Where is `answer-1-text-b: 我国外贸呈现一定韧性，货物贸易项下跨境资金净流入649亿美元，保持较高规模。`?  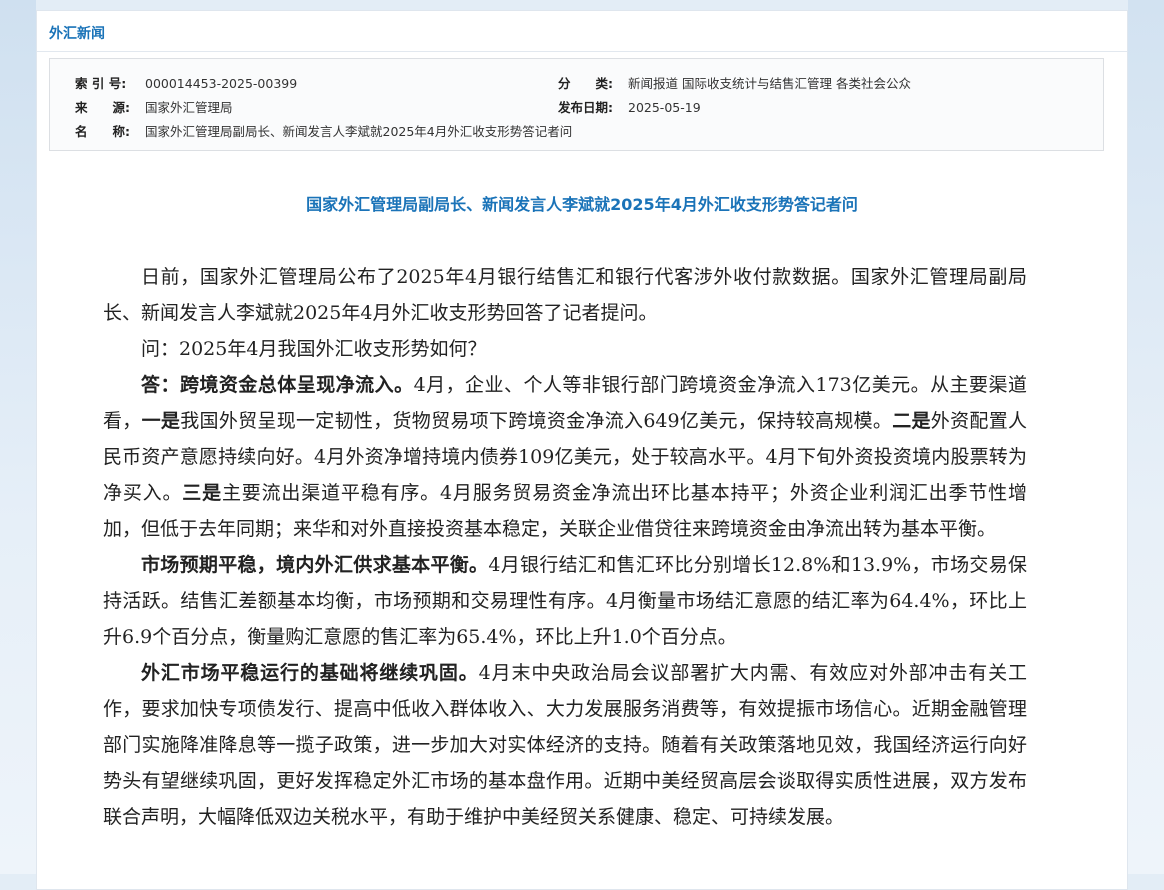 answer-1-text-b: 我国外贸呈现一定韧性，货物贸易项下跨境资金净流入649亿美元，保持较高规模。 is located at coordinates (536, 421).